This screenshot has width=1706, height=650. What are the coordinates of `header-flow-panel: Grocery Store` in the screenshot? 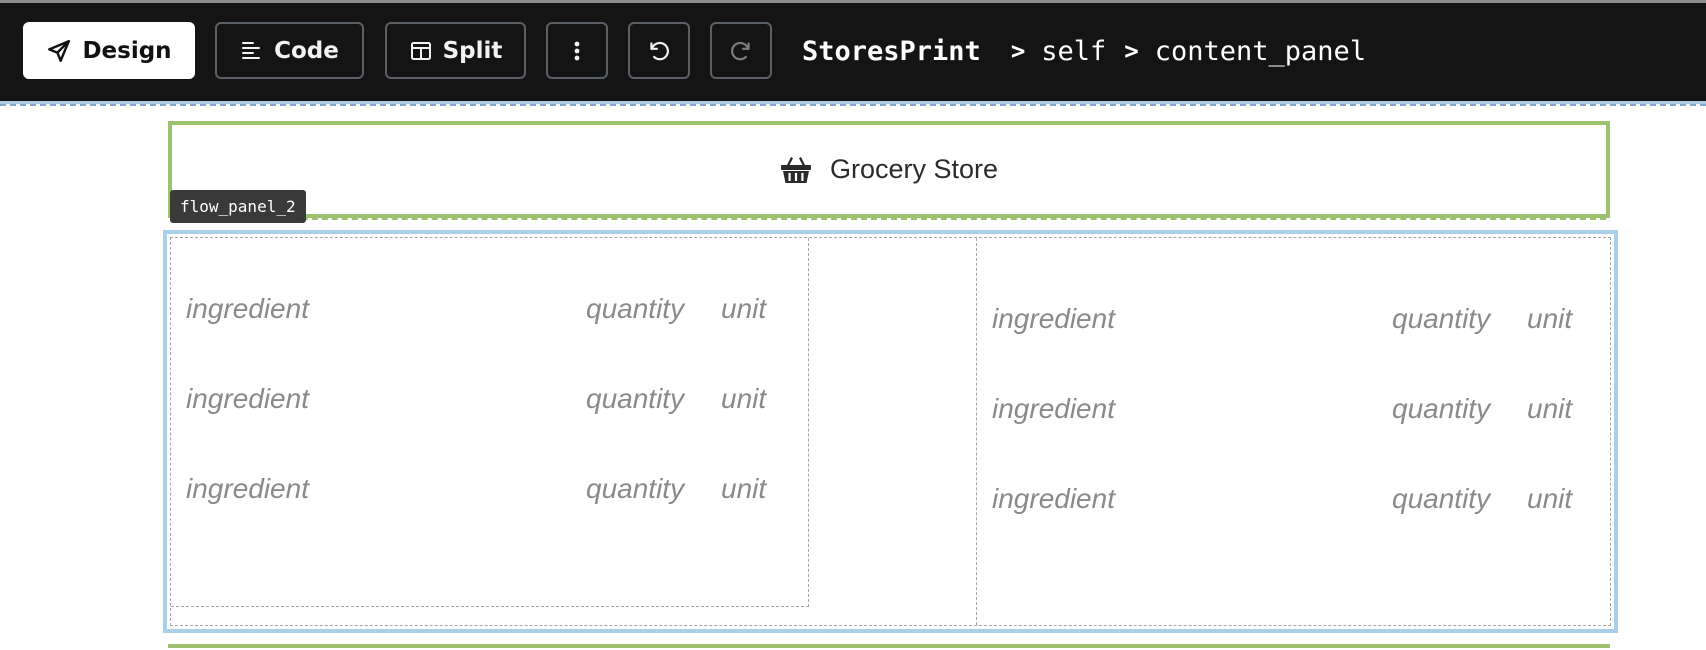 It's located at (889, 170).